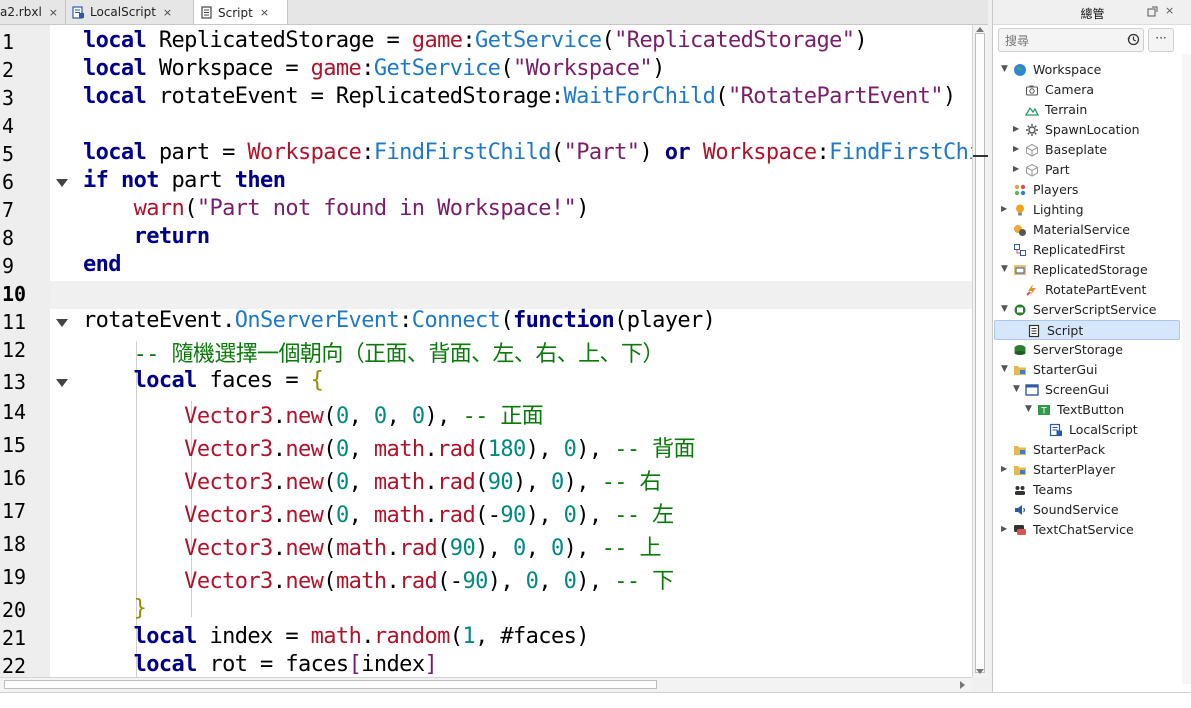  Describe the element at coordinates (1087, 110) in the screenshot. I see `tree-item-terrain: Terrain` at that location.